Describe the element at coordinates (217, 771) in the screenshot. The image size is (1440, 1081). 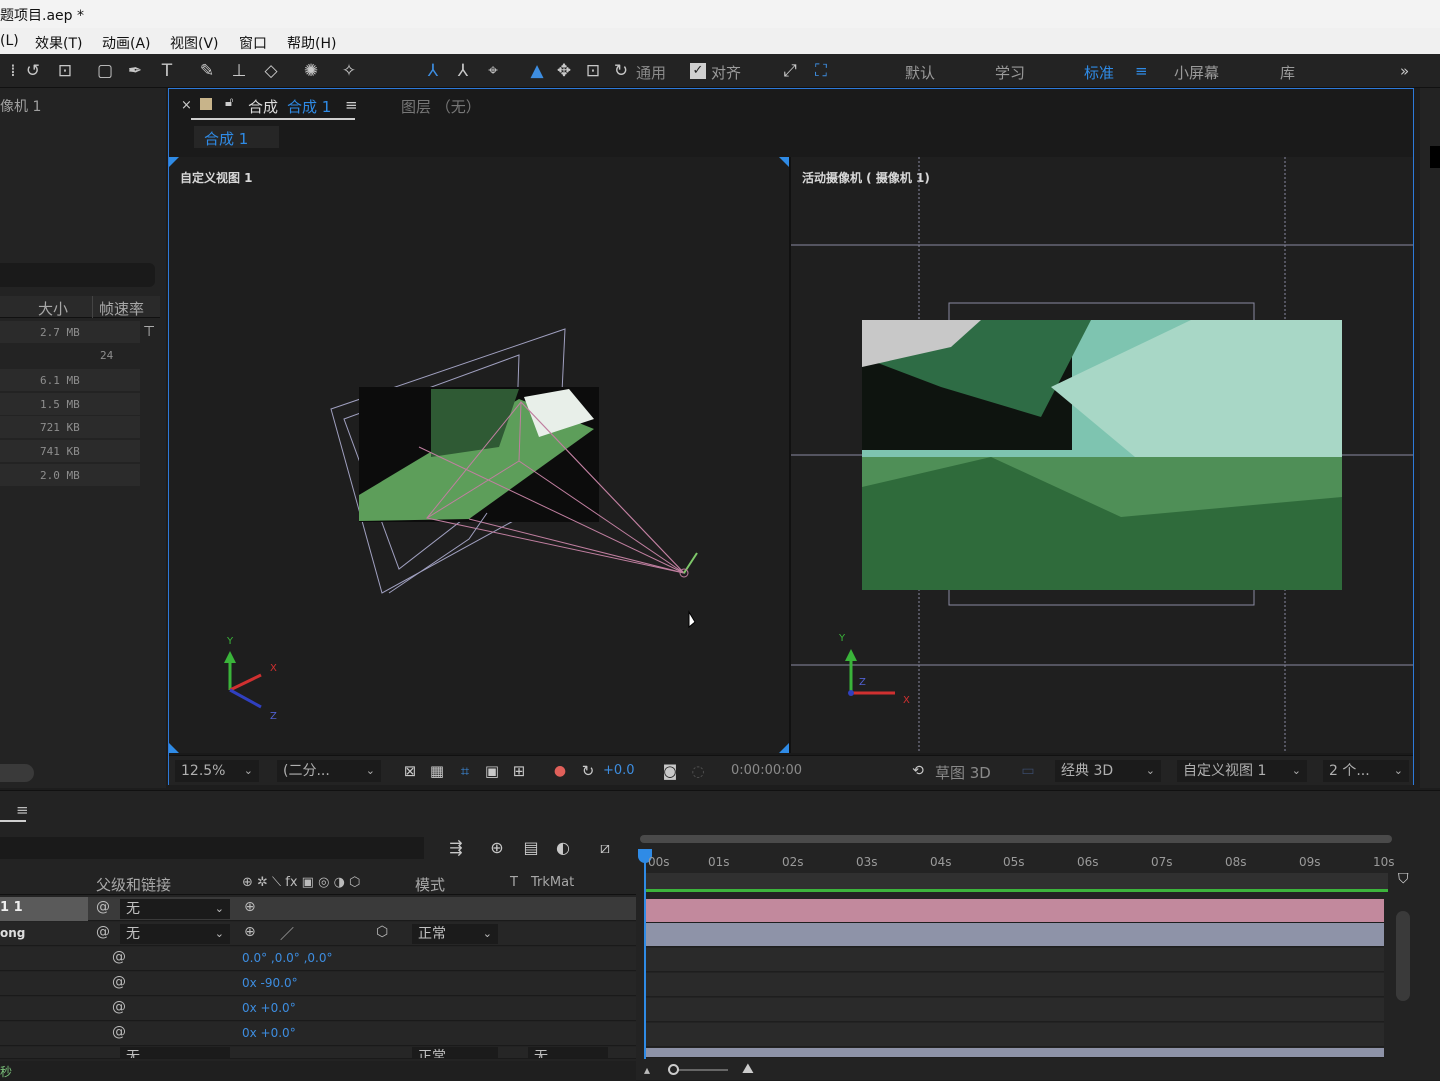
I see `zoom-dropdown: 12.5% ⌄` at that location.